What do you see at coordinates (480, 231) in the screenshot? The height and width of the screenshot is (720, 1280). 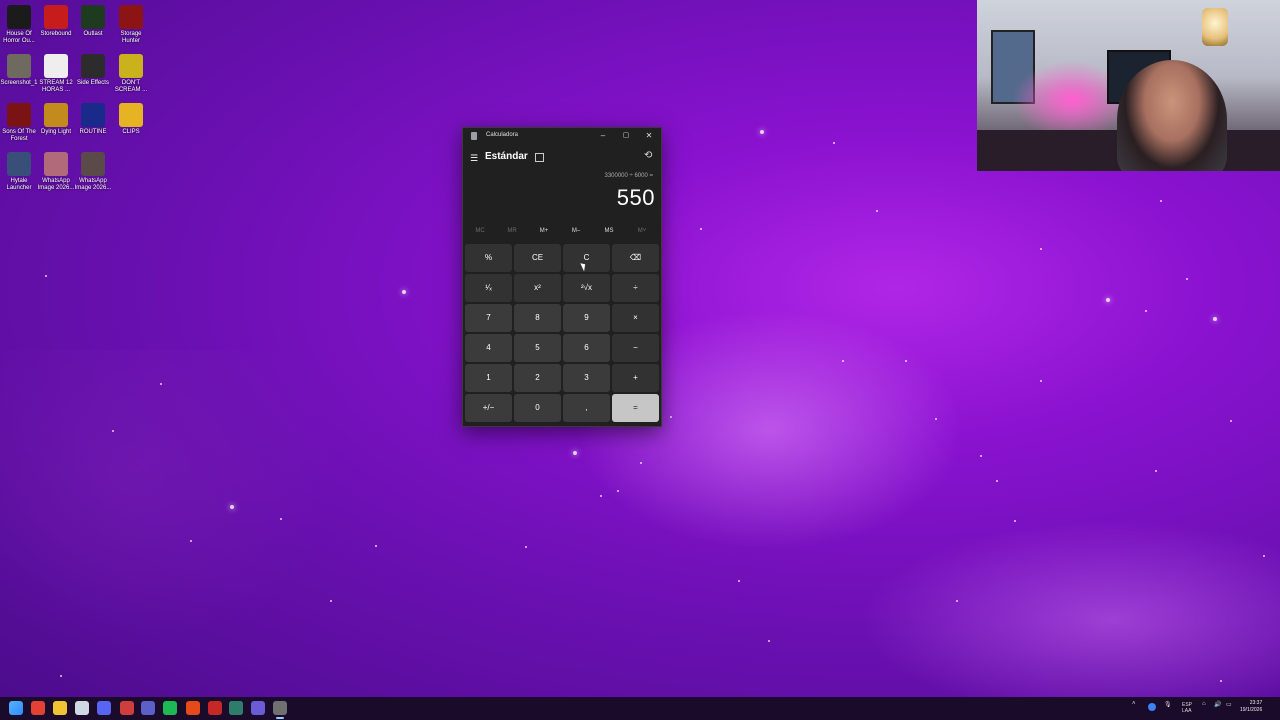 I see `memory-button: MC` at bounding box center [480, 231].